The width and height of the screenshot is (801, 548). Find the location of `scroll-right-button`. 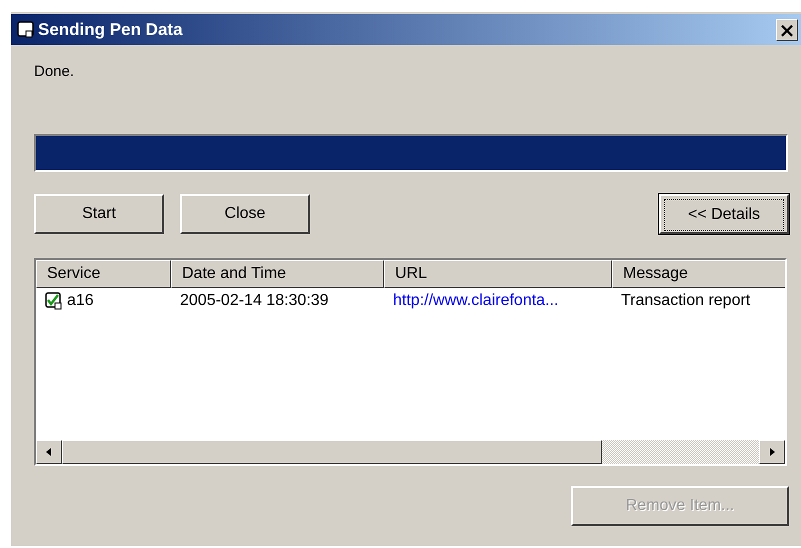

scroll-right-button is located at coordinates (772, 452).